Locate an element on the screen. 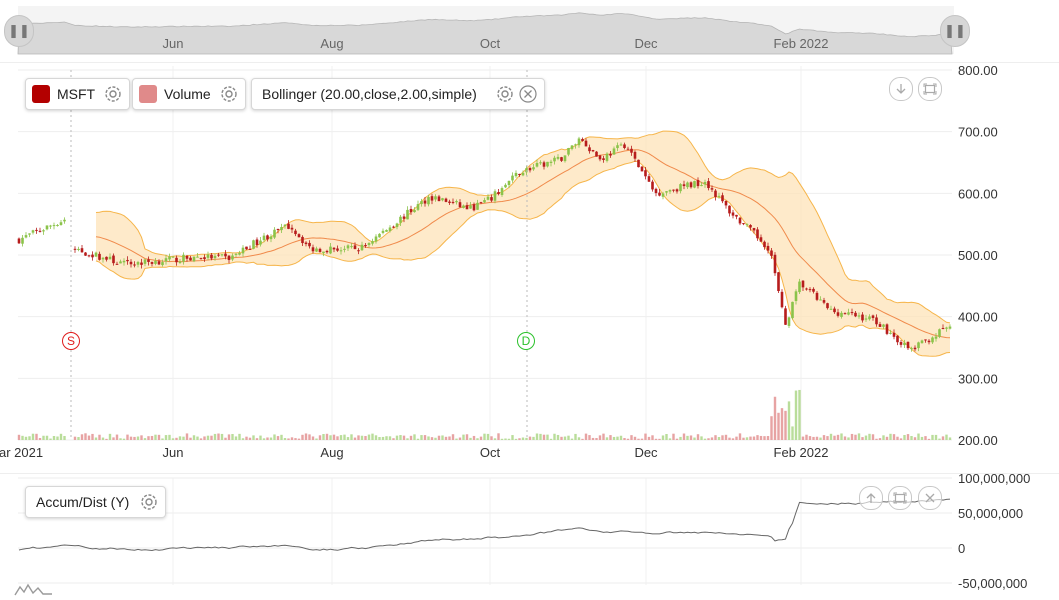 The image size is (1059, 600). legend-volume: Volume is located at coordinates (189, 94).